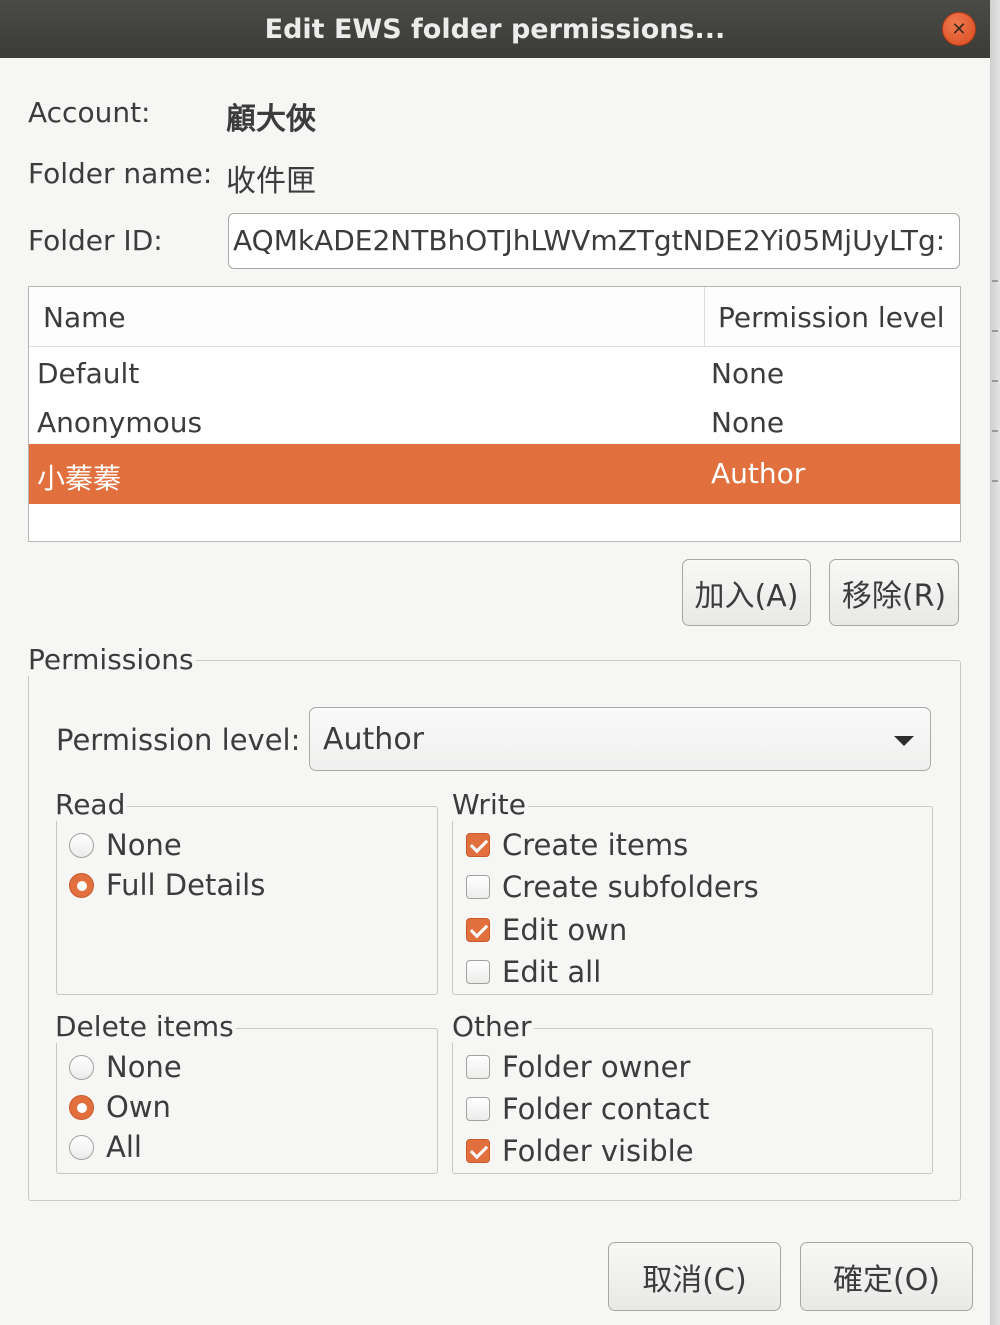 The image size is (1000, 1325). What do you see at coordinates (831, 317) in the screenshot?
I see `column-header-permission-level: Permission level` at bounding box center [831, 317].